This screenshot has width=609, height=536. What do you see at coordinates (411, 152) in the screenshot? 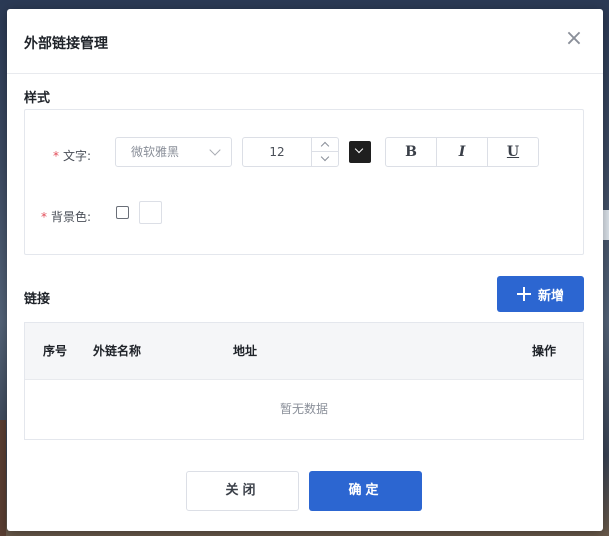
I see `bold-button: B` at bounding box center [411, 152].